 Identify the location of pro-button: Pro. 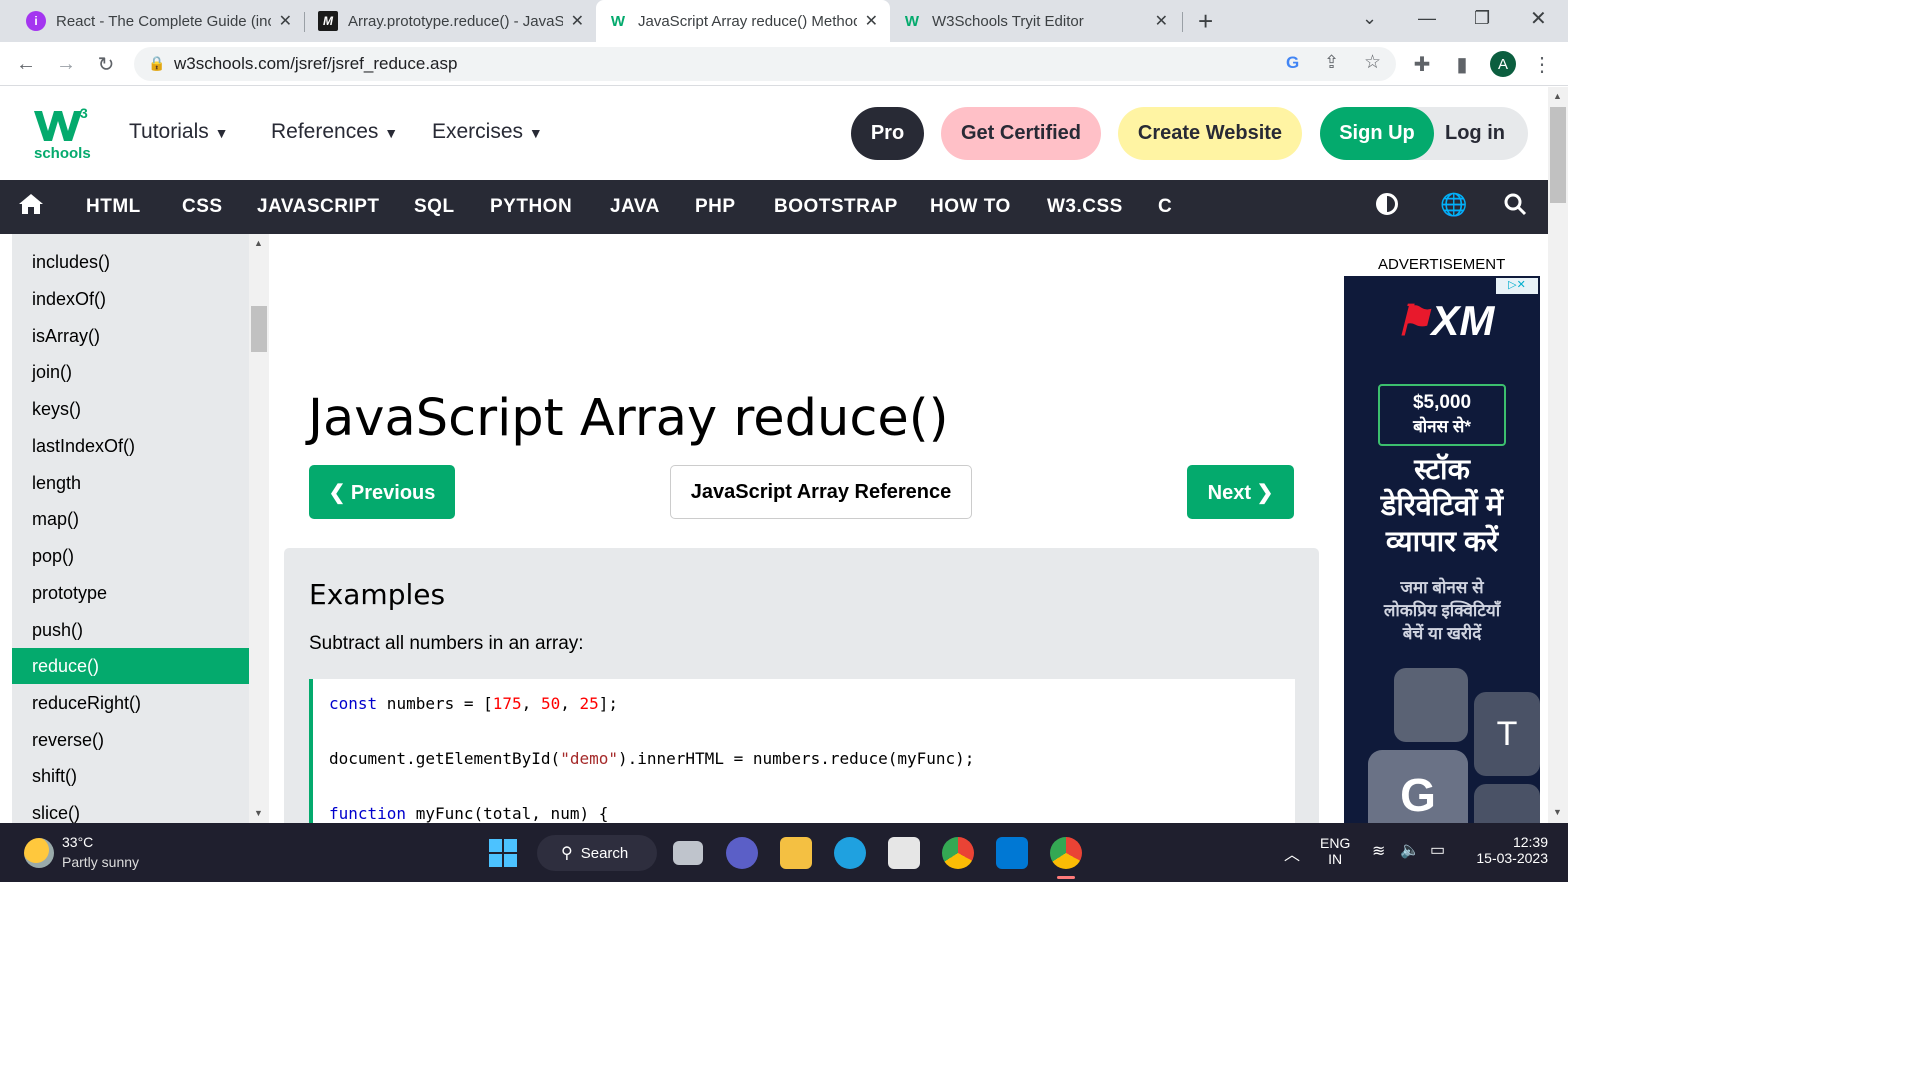
(887, 133).